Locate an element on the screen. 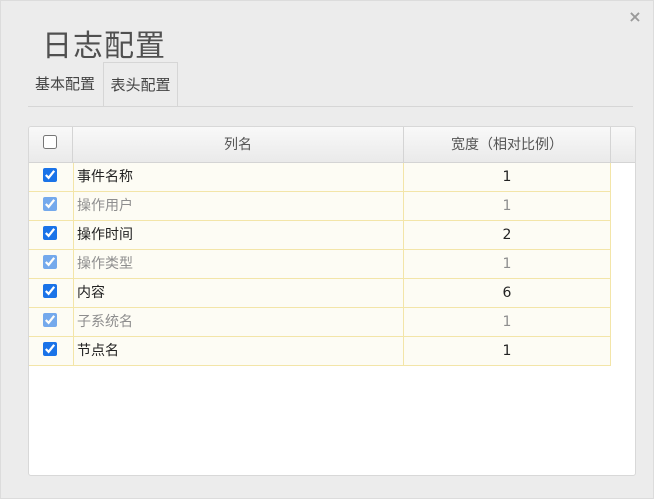  header-checkbox-cell is located at coordinates (51, 144).